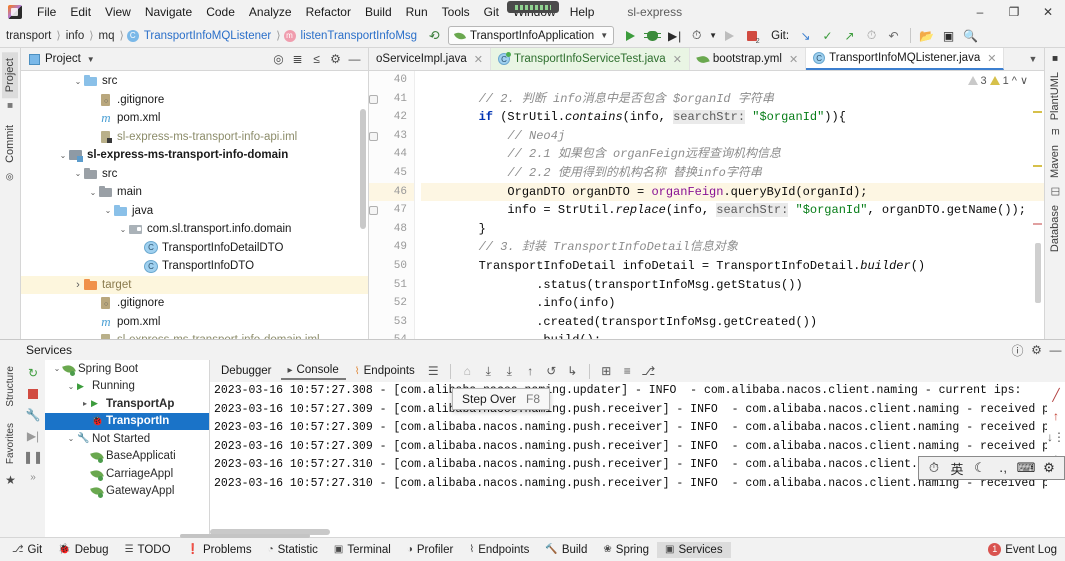  Describe the element at coordinates (582, 12) in the screenshot. I see `menu-help: Help` at that location.